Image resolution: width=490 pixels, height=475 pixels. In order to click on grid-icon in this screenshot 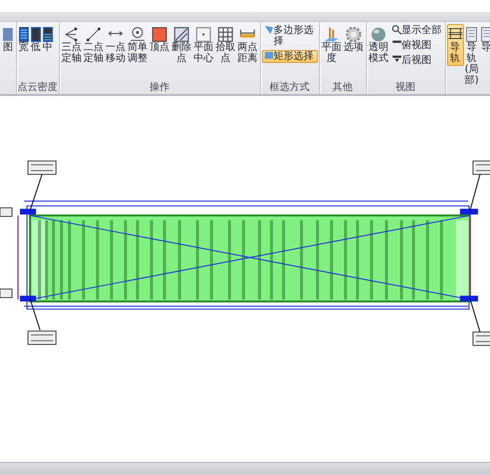, I will do `click(226, 34)`.